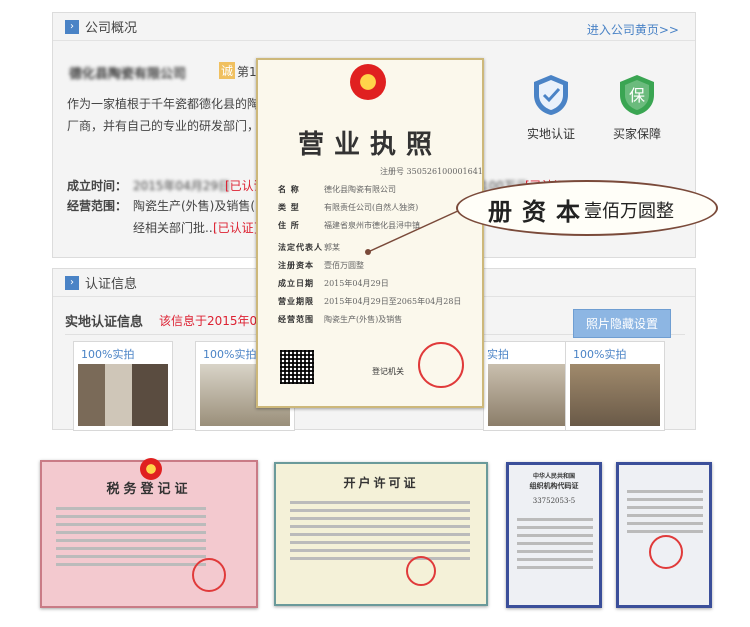 This screenshot has height=627, width=750. I want to click on scope-verified: [已认证], so click(236, 228).